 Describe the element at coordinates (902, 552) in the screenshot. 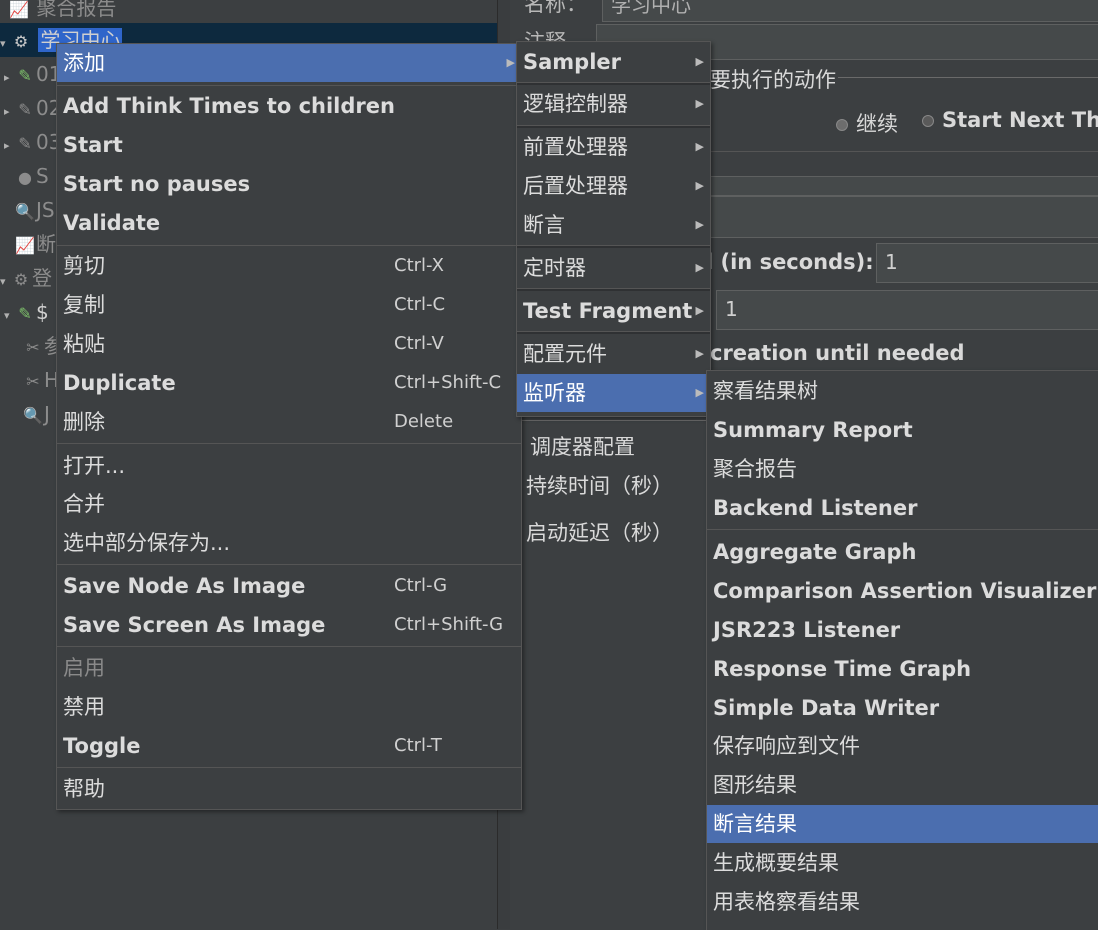

I see `menu-item-aggregate-graph: Aggregate Graph` at that location.